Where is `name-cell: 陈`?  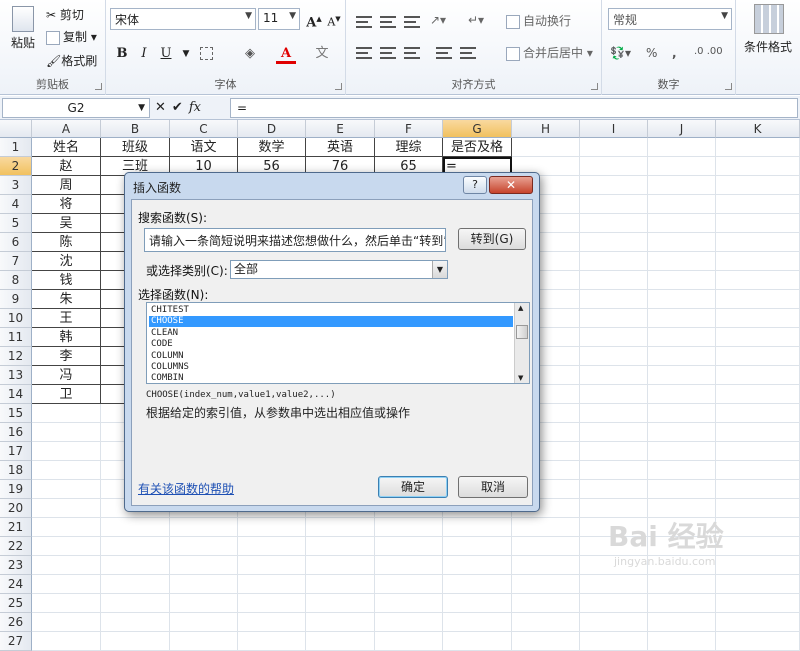 name-cell: 陈 is located at coordinates (66, 242).